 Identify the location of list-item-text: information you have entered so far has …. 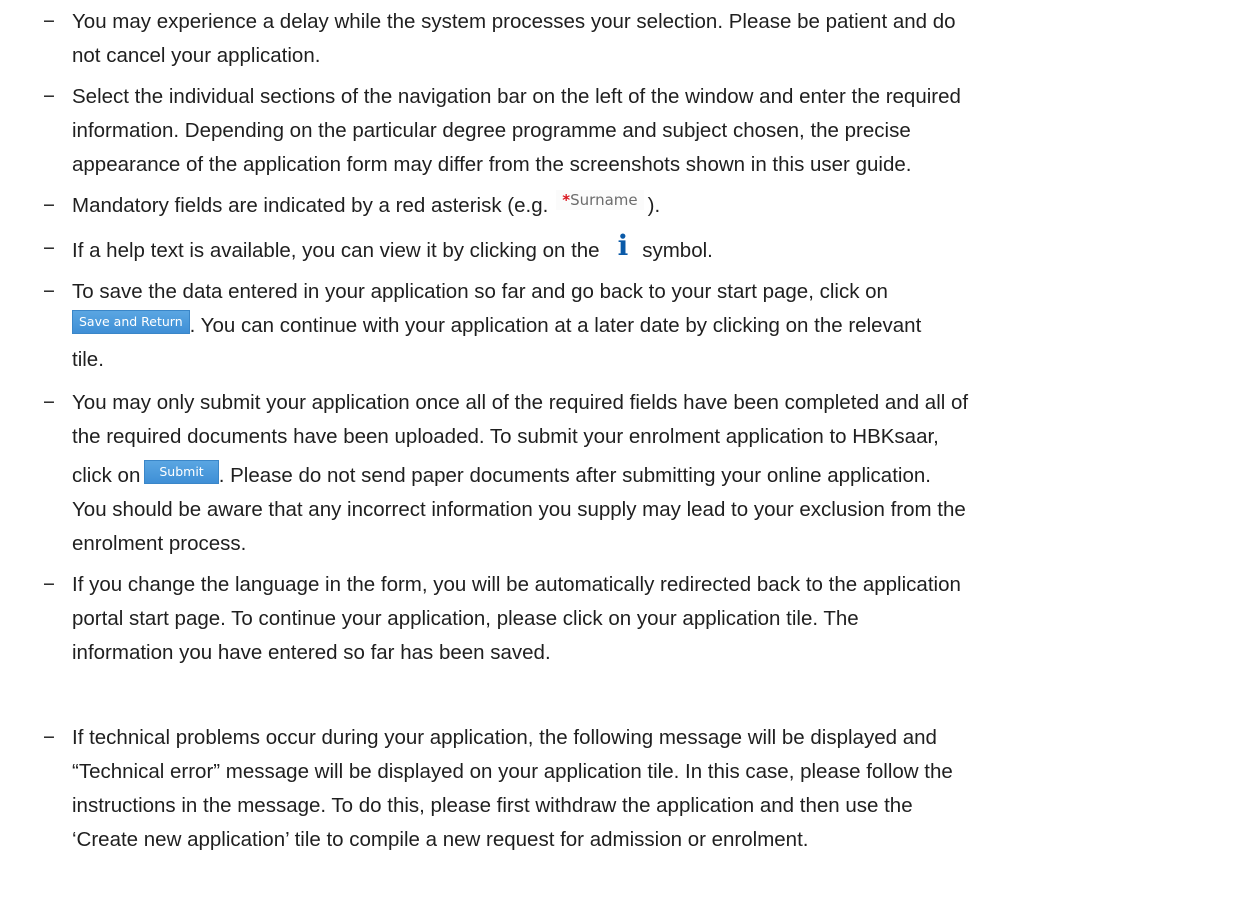
(311, 652).